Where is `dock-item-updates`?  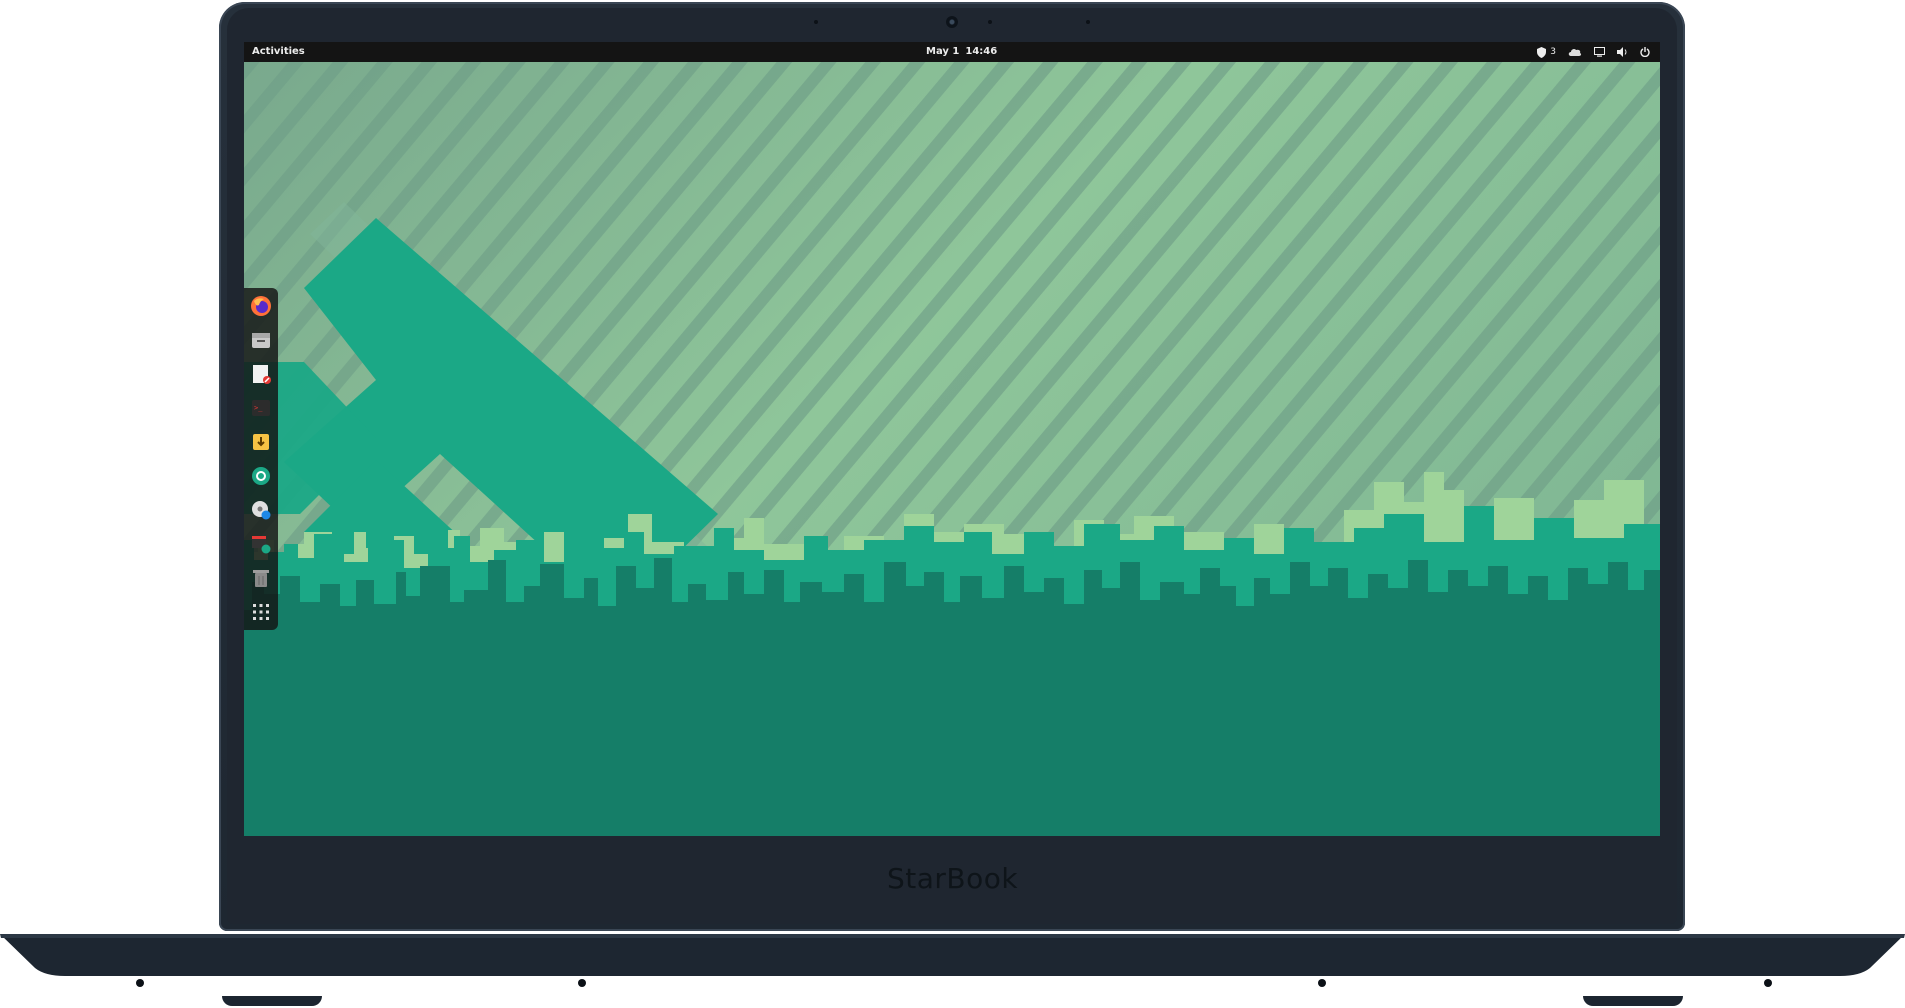 dock-item-updates is located at coordinates (261, 544).